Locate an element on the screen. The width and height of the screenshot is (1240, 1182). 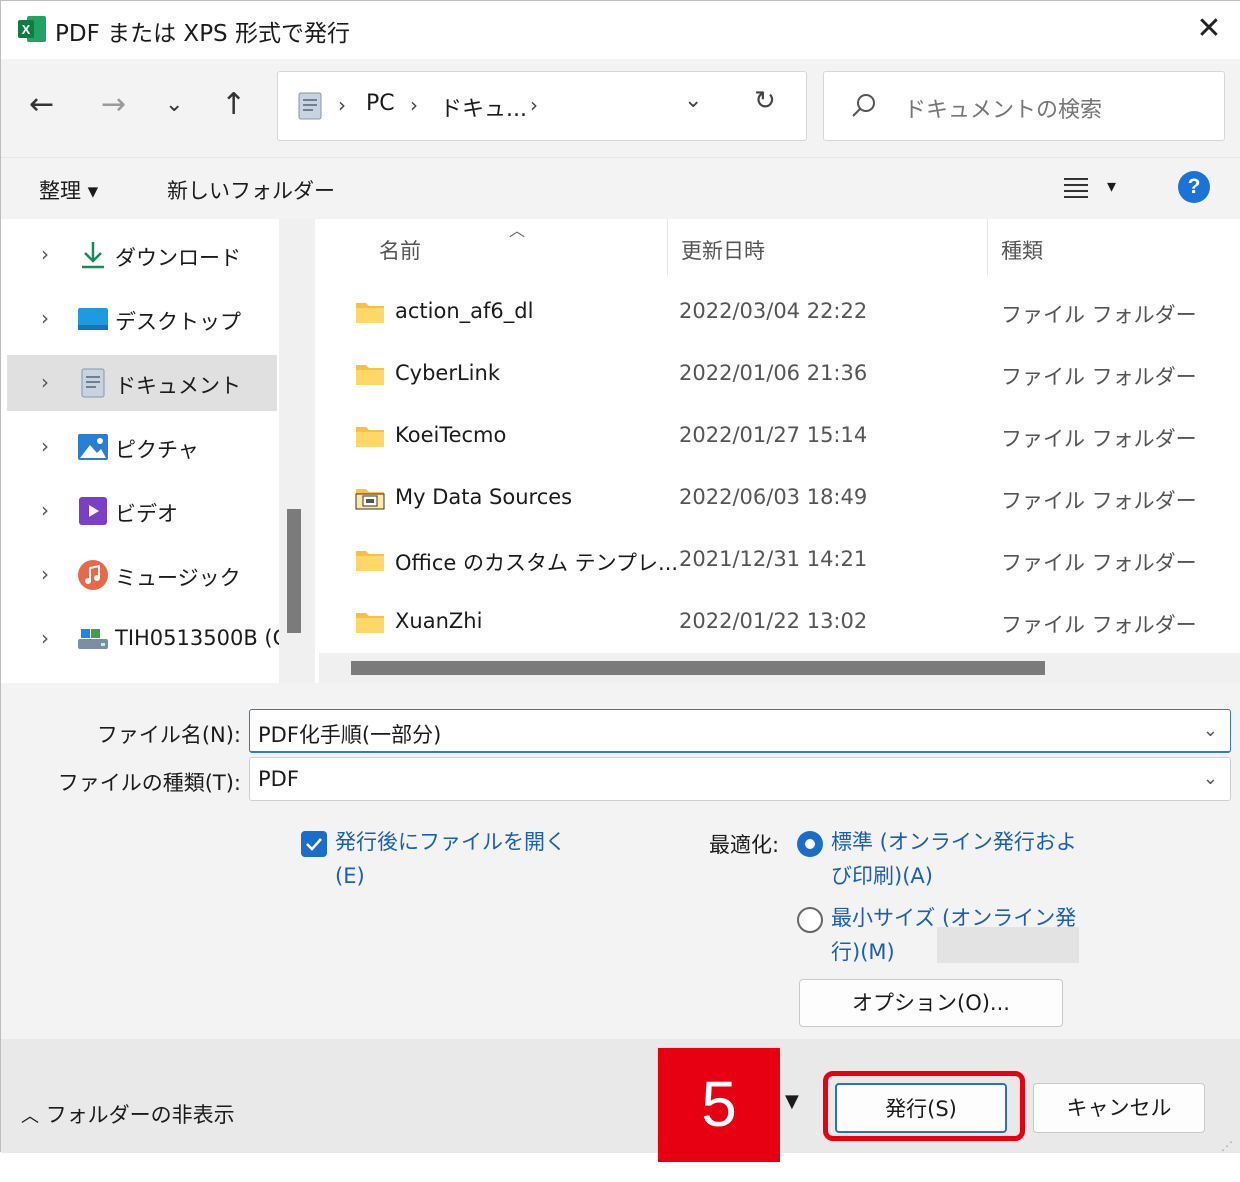
excel-app-icon: X is located at coordinates (32, 29).